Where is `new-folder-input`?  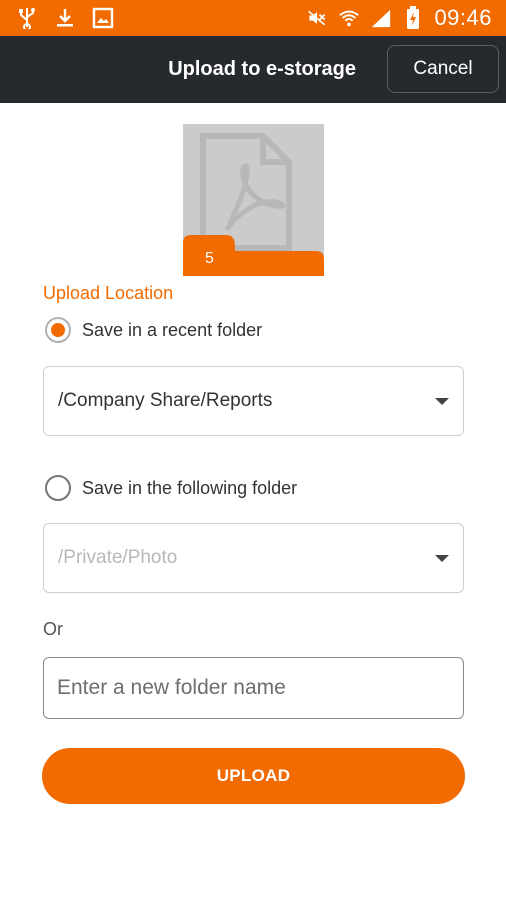
new-folder-input is located at coordinates (253, 688).